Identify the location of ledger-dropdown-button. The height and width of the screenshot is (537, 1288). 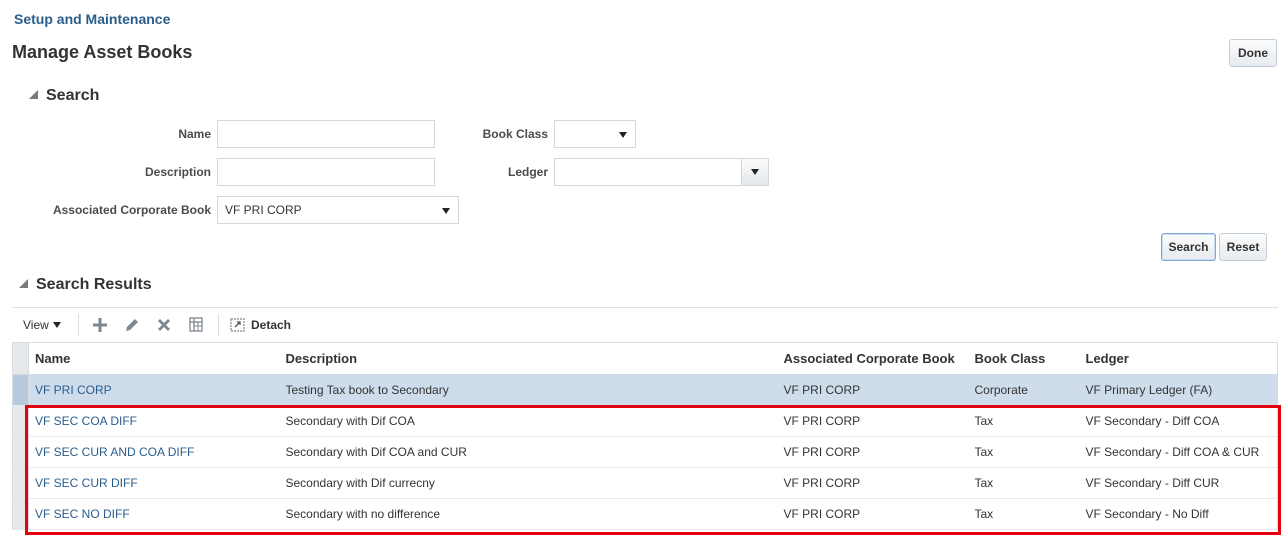
(754, 172).